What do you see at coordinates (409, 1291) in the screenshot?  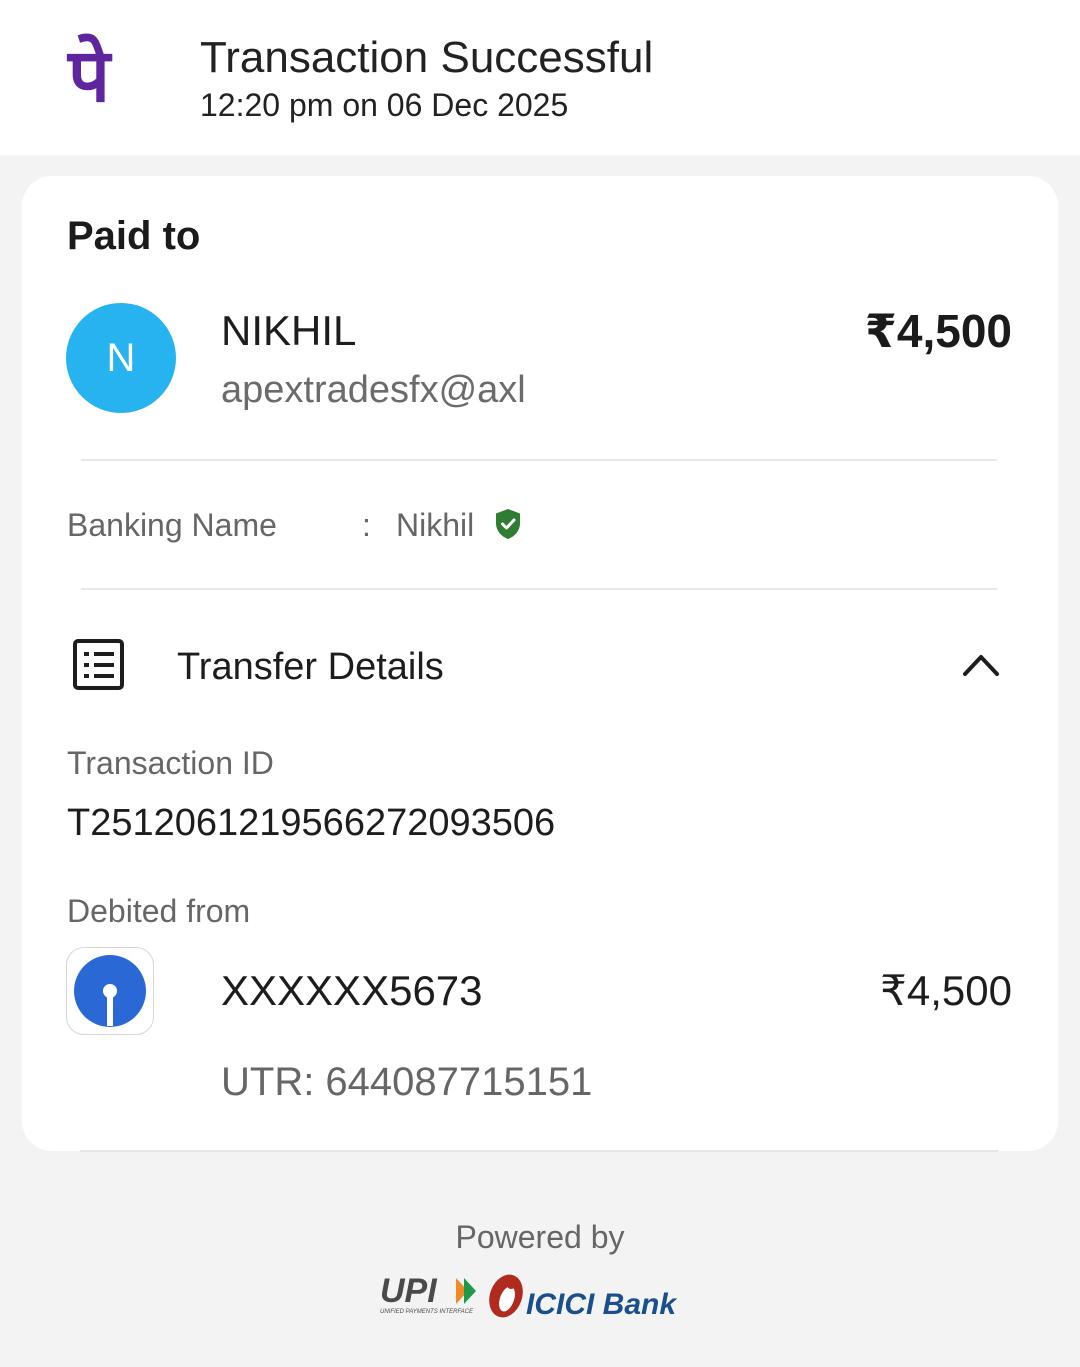 I see `svg-text: UPI` at bounding box center [409, 1291].